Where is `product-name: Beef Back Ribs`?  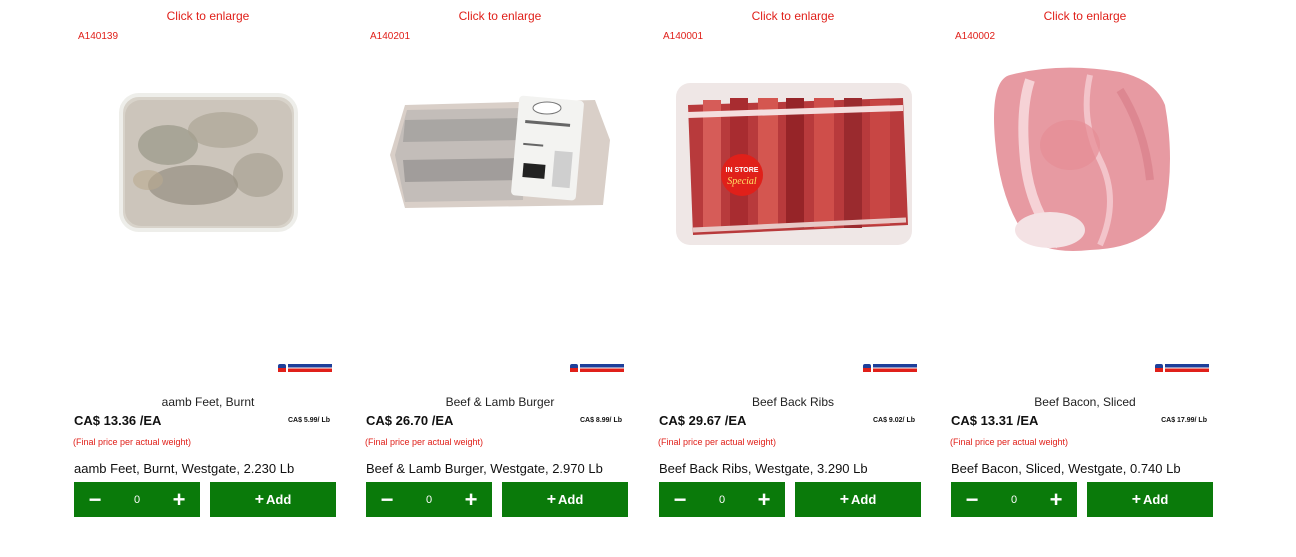 product-name: Beef Back Ribs is located at coordinates (793, 402).